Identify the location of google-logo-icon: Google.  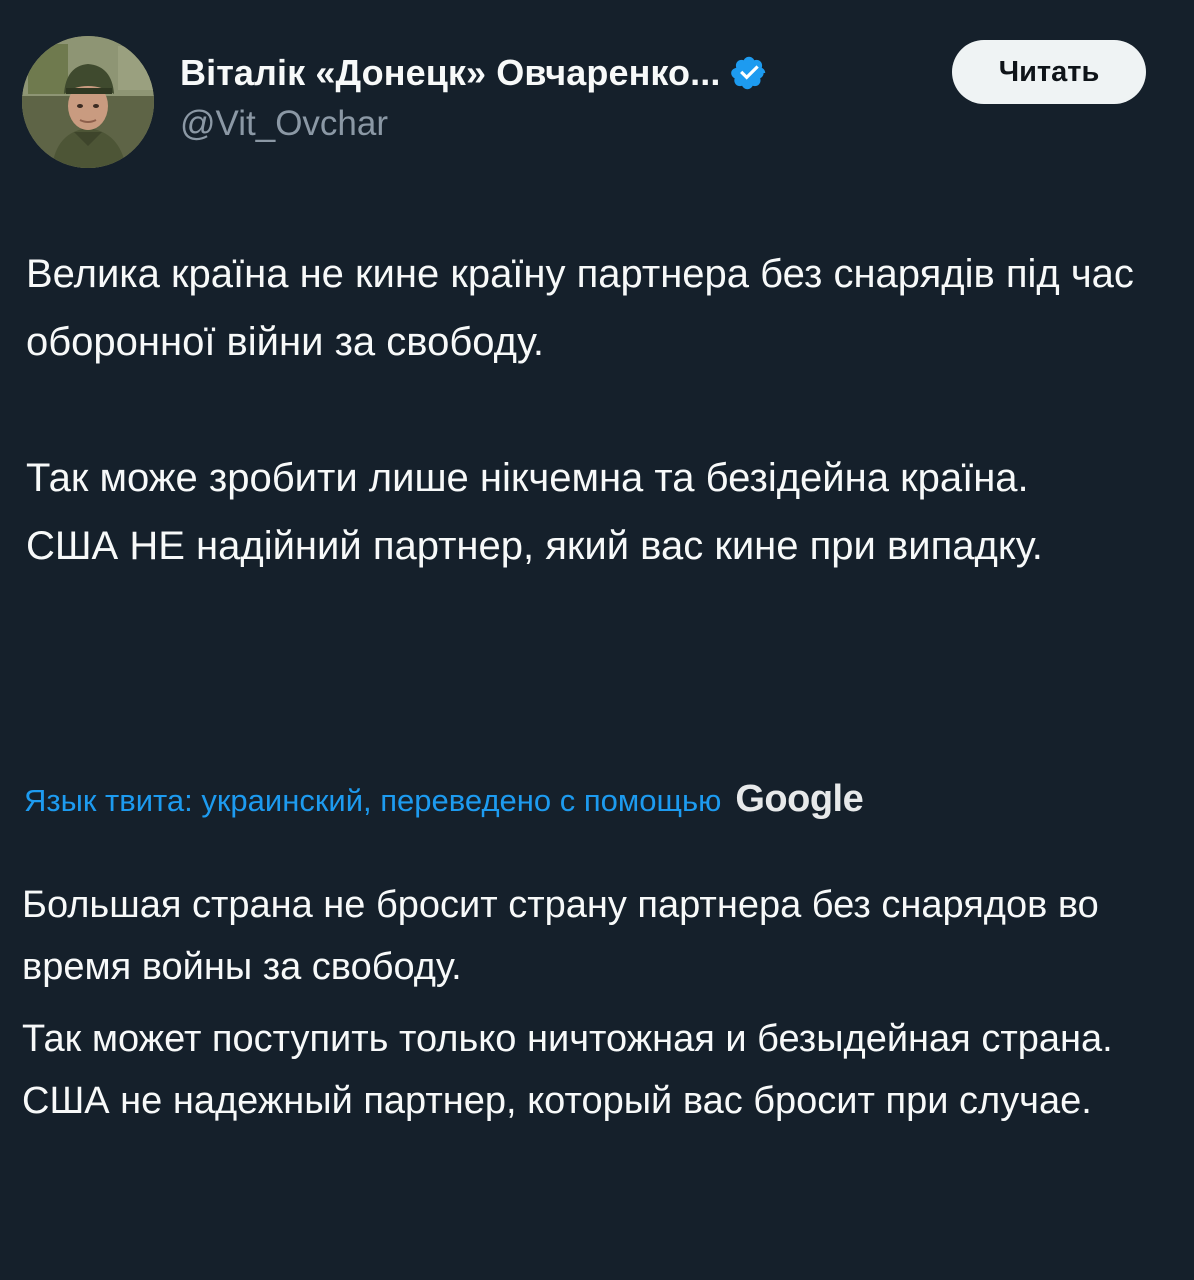
(799, 799).